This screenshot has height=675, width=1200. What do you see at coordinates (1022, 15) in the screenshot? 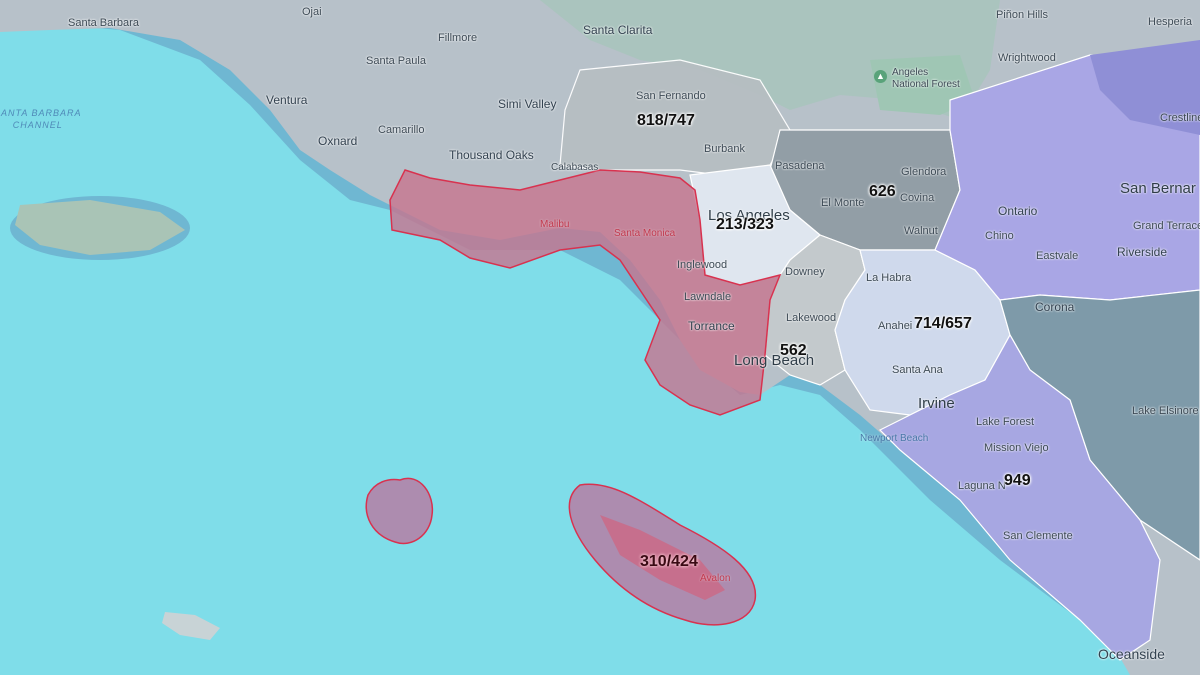
I see `place-pinon-hills: Piñon Hills` at bounding box center [1022, 15].